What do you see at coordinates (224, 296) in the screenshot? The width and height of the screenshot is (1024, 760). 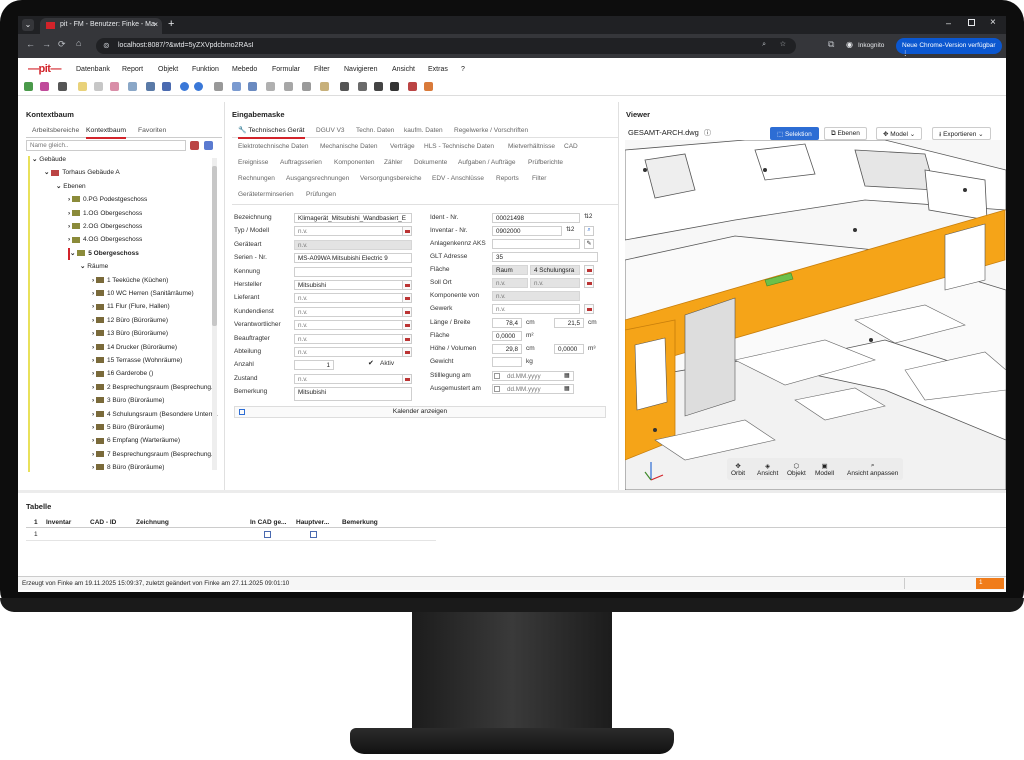 I see `left-separator` at bounding box center [224, 296].